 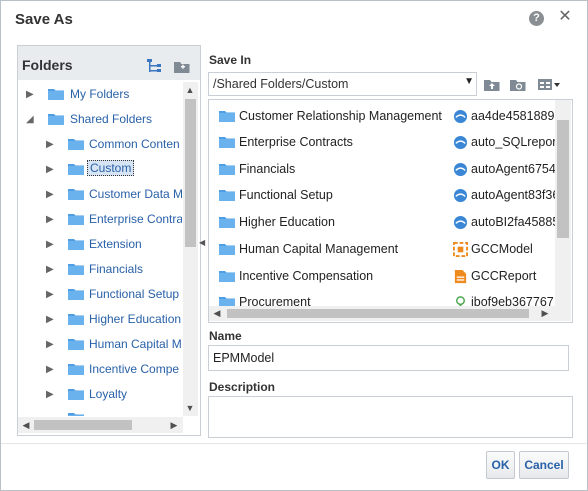 What do you see at coordinates (469, 81) in the screenshot?
I see `chevron-down-icon: ▼` at bounding box center [469, 81].